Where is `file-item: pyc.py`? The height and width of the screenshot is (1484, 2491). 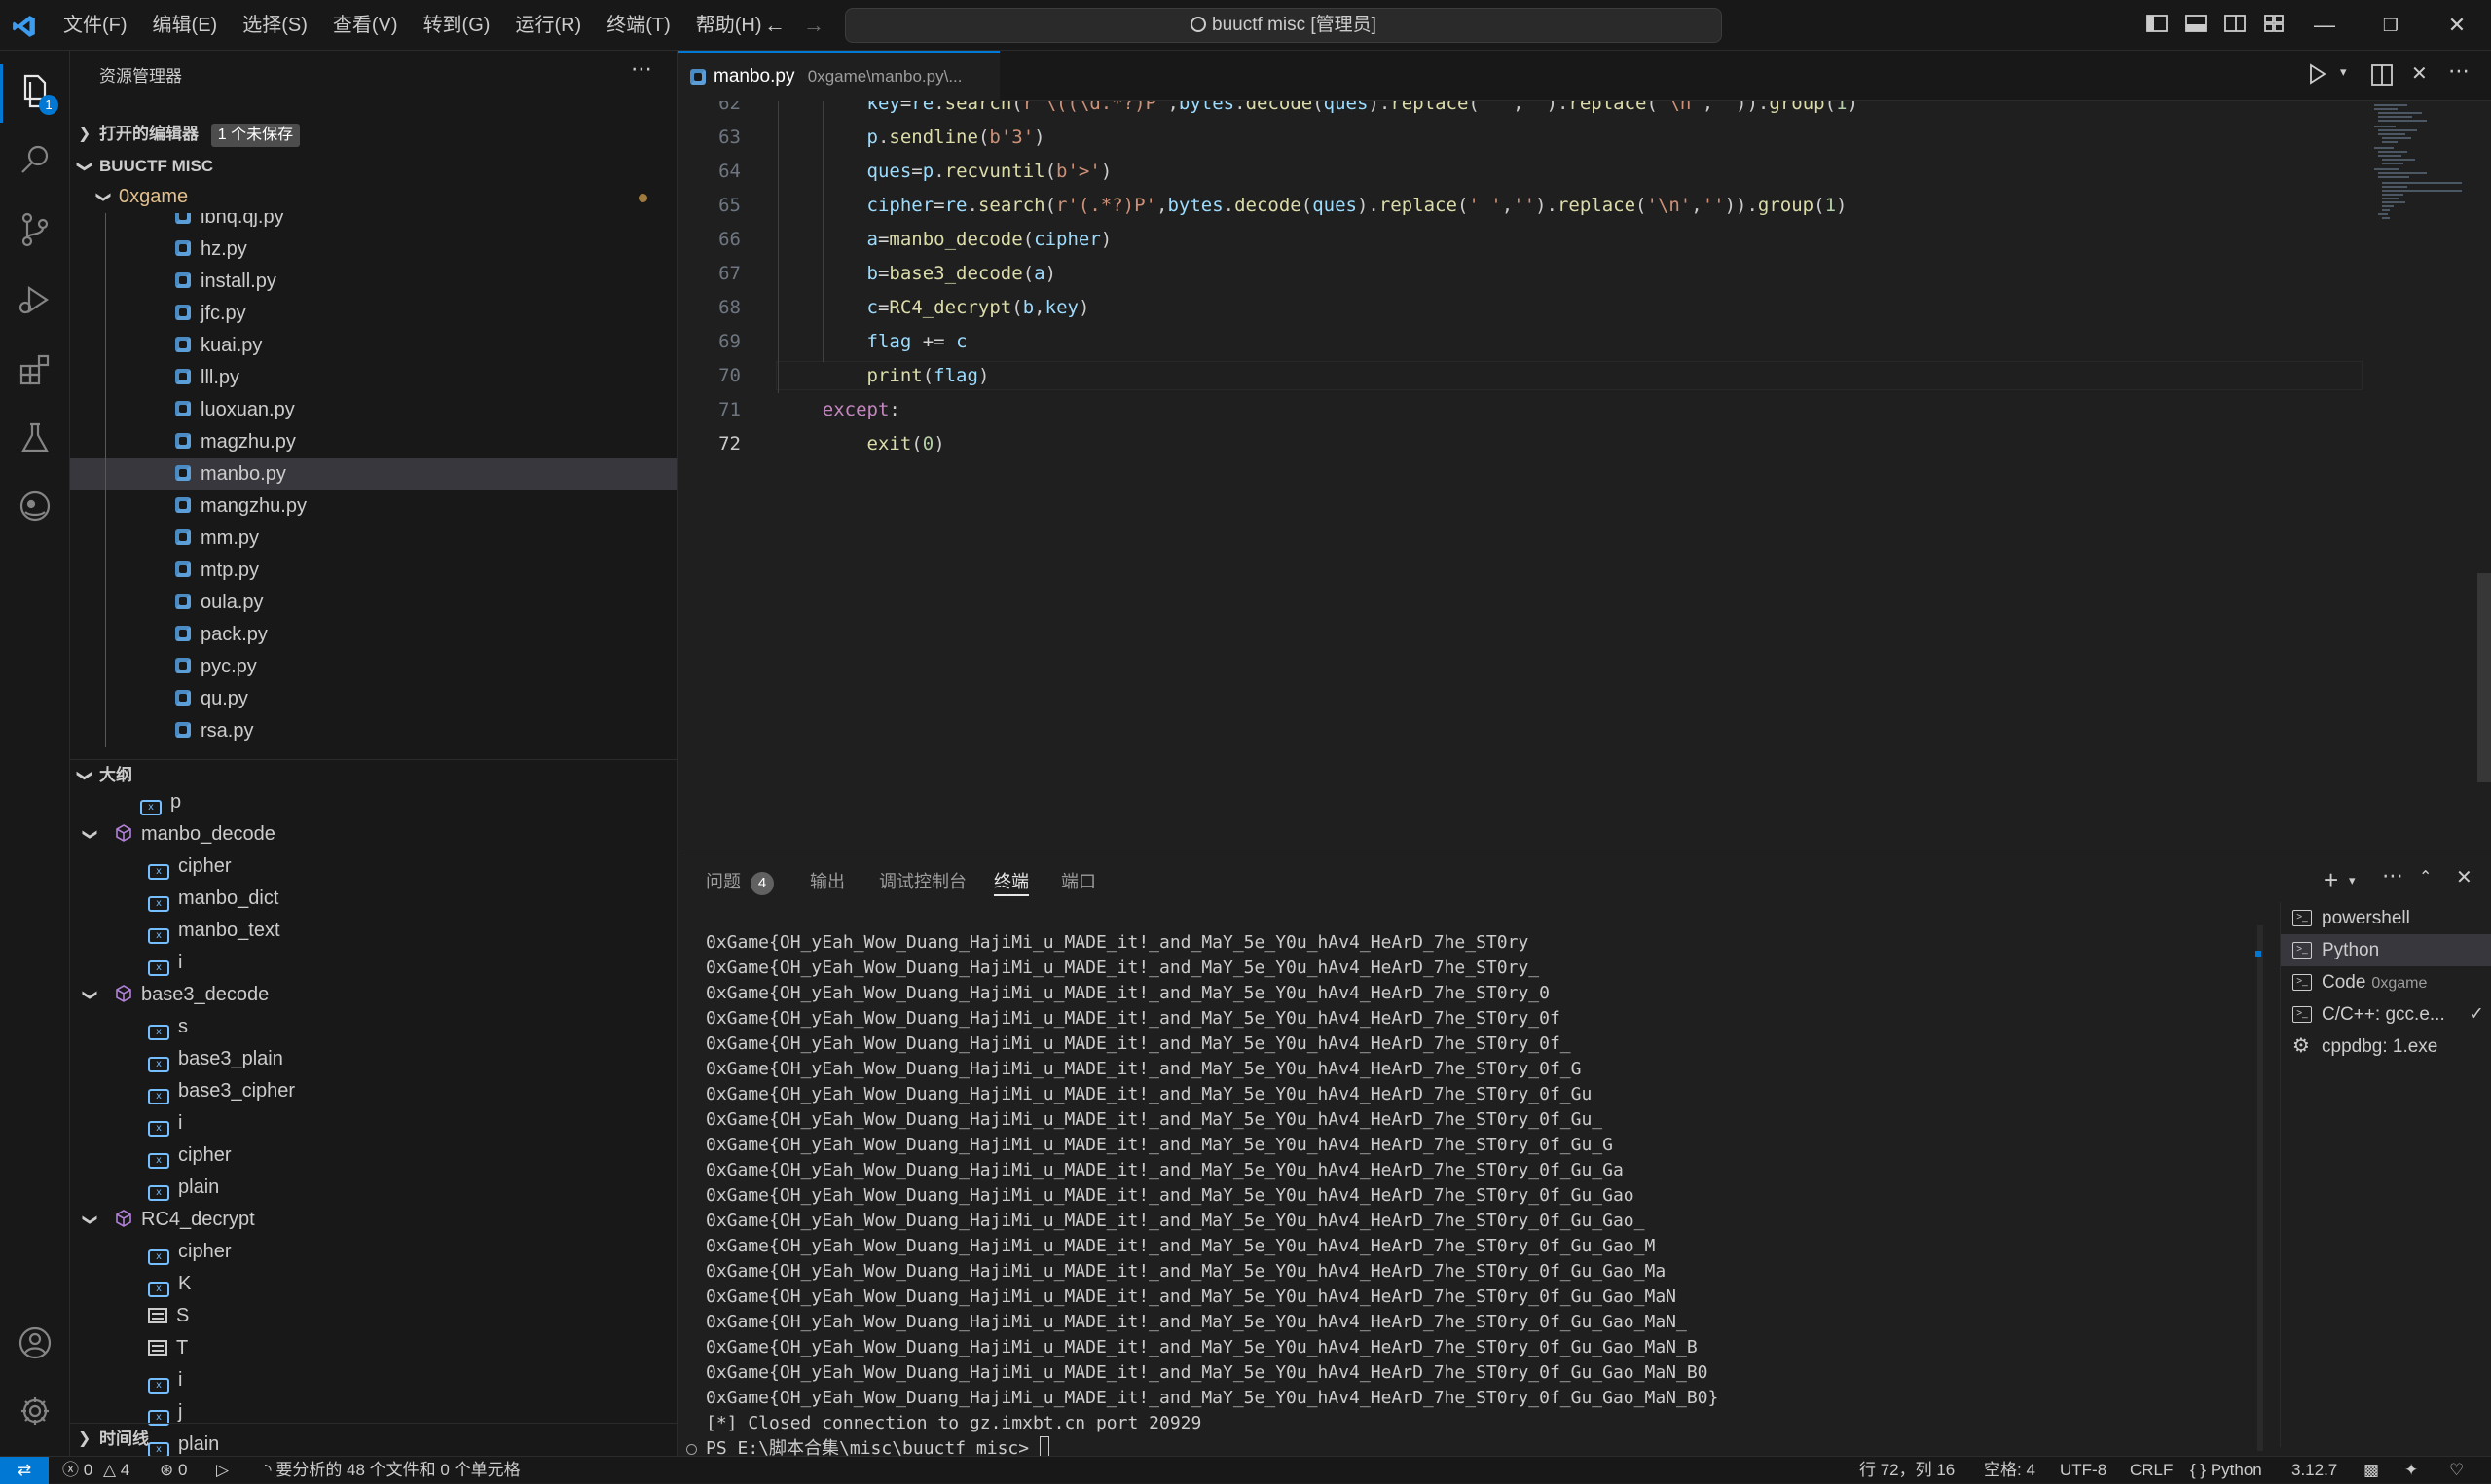
file-item: pyc.py is located at coordinates (373, 667).